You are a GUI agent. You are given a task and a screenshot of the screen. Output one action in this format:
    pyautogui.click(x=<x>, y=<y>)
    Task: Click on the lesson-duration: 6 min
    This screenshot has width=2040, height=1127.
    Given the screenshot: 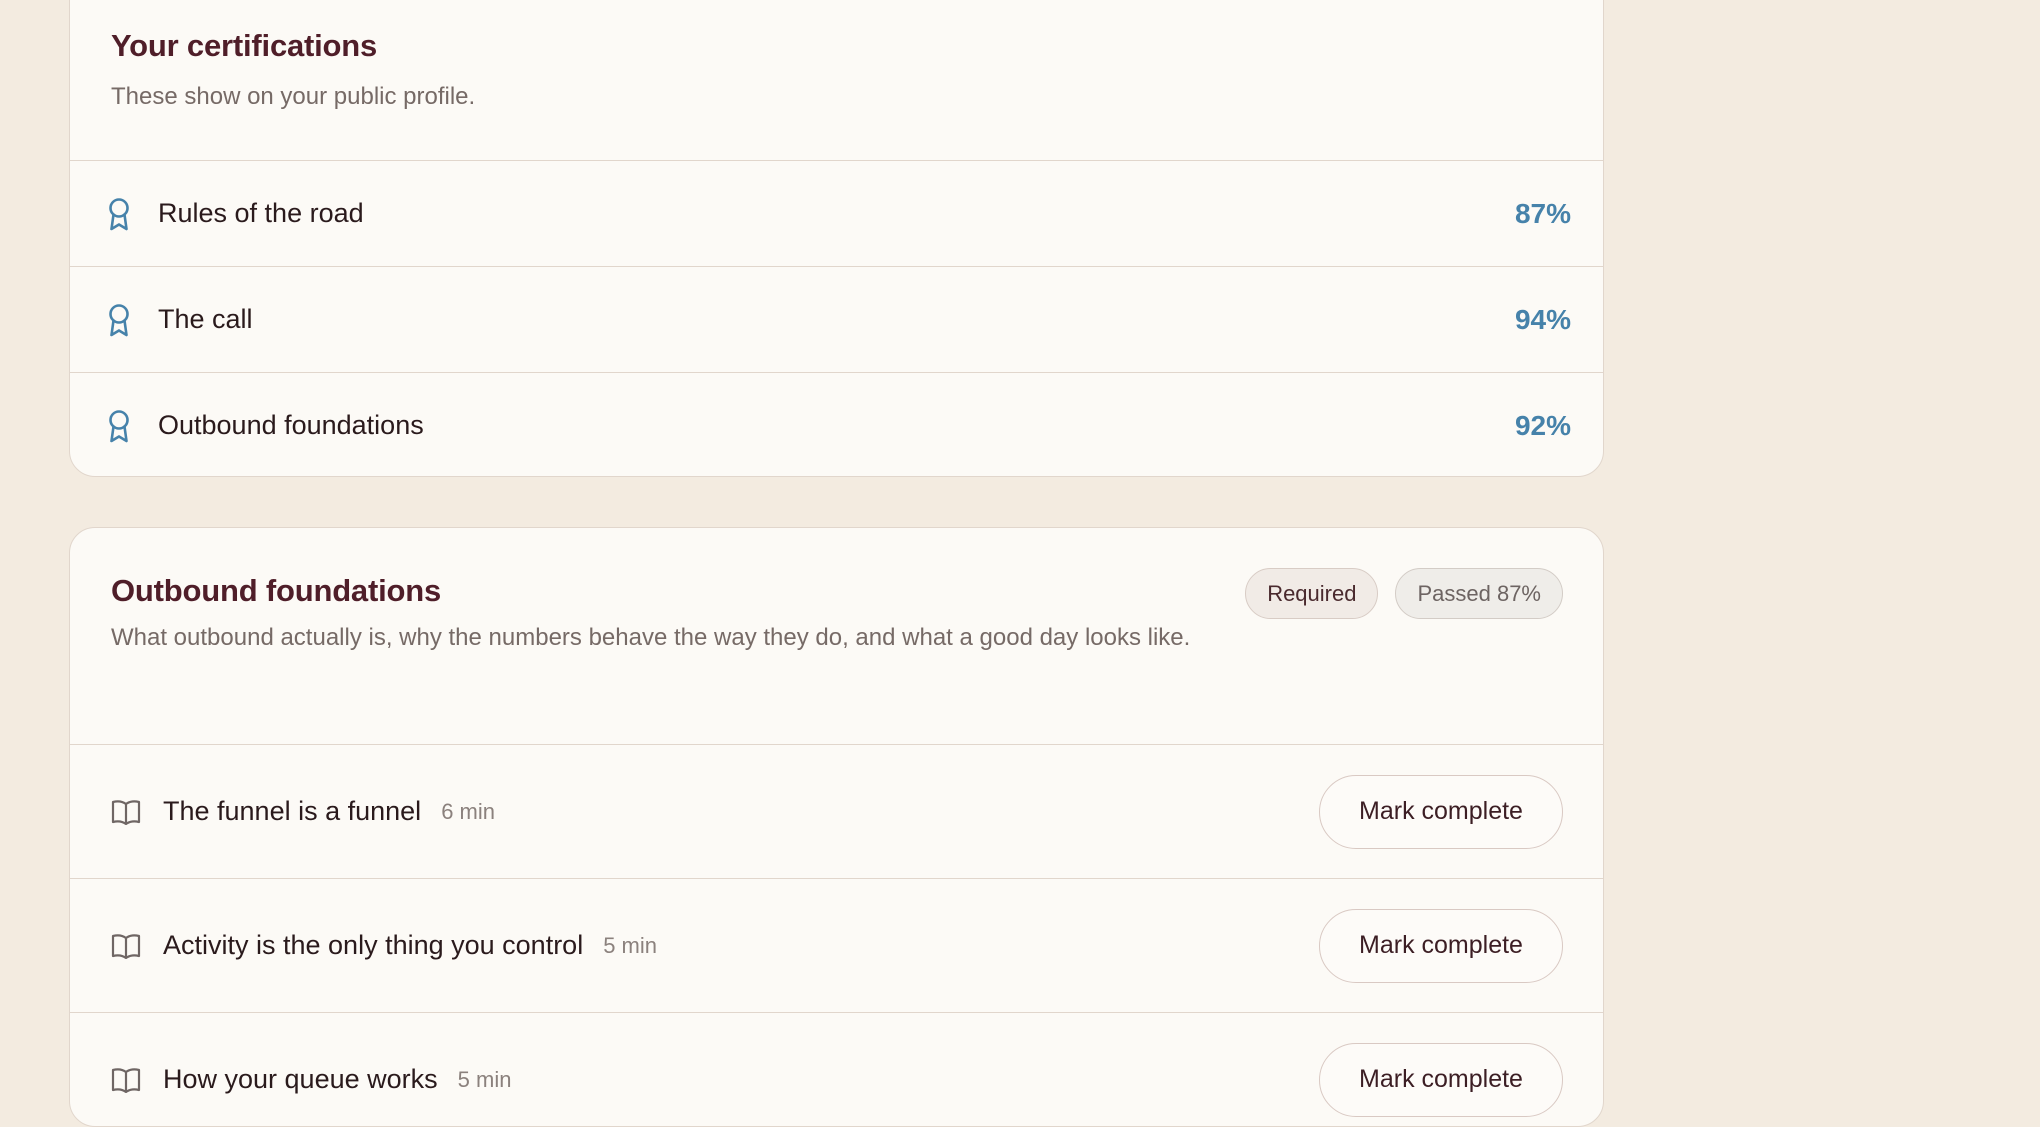 What is the action you would take?
    pyautogui.click(x=468, y=811)
    